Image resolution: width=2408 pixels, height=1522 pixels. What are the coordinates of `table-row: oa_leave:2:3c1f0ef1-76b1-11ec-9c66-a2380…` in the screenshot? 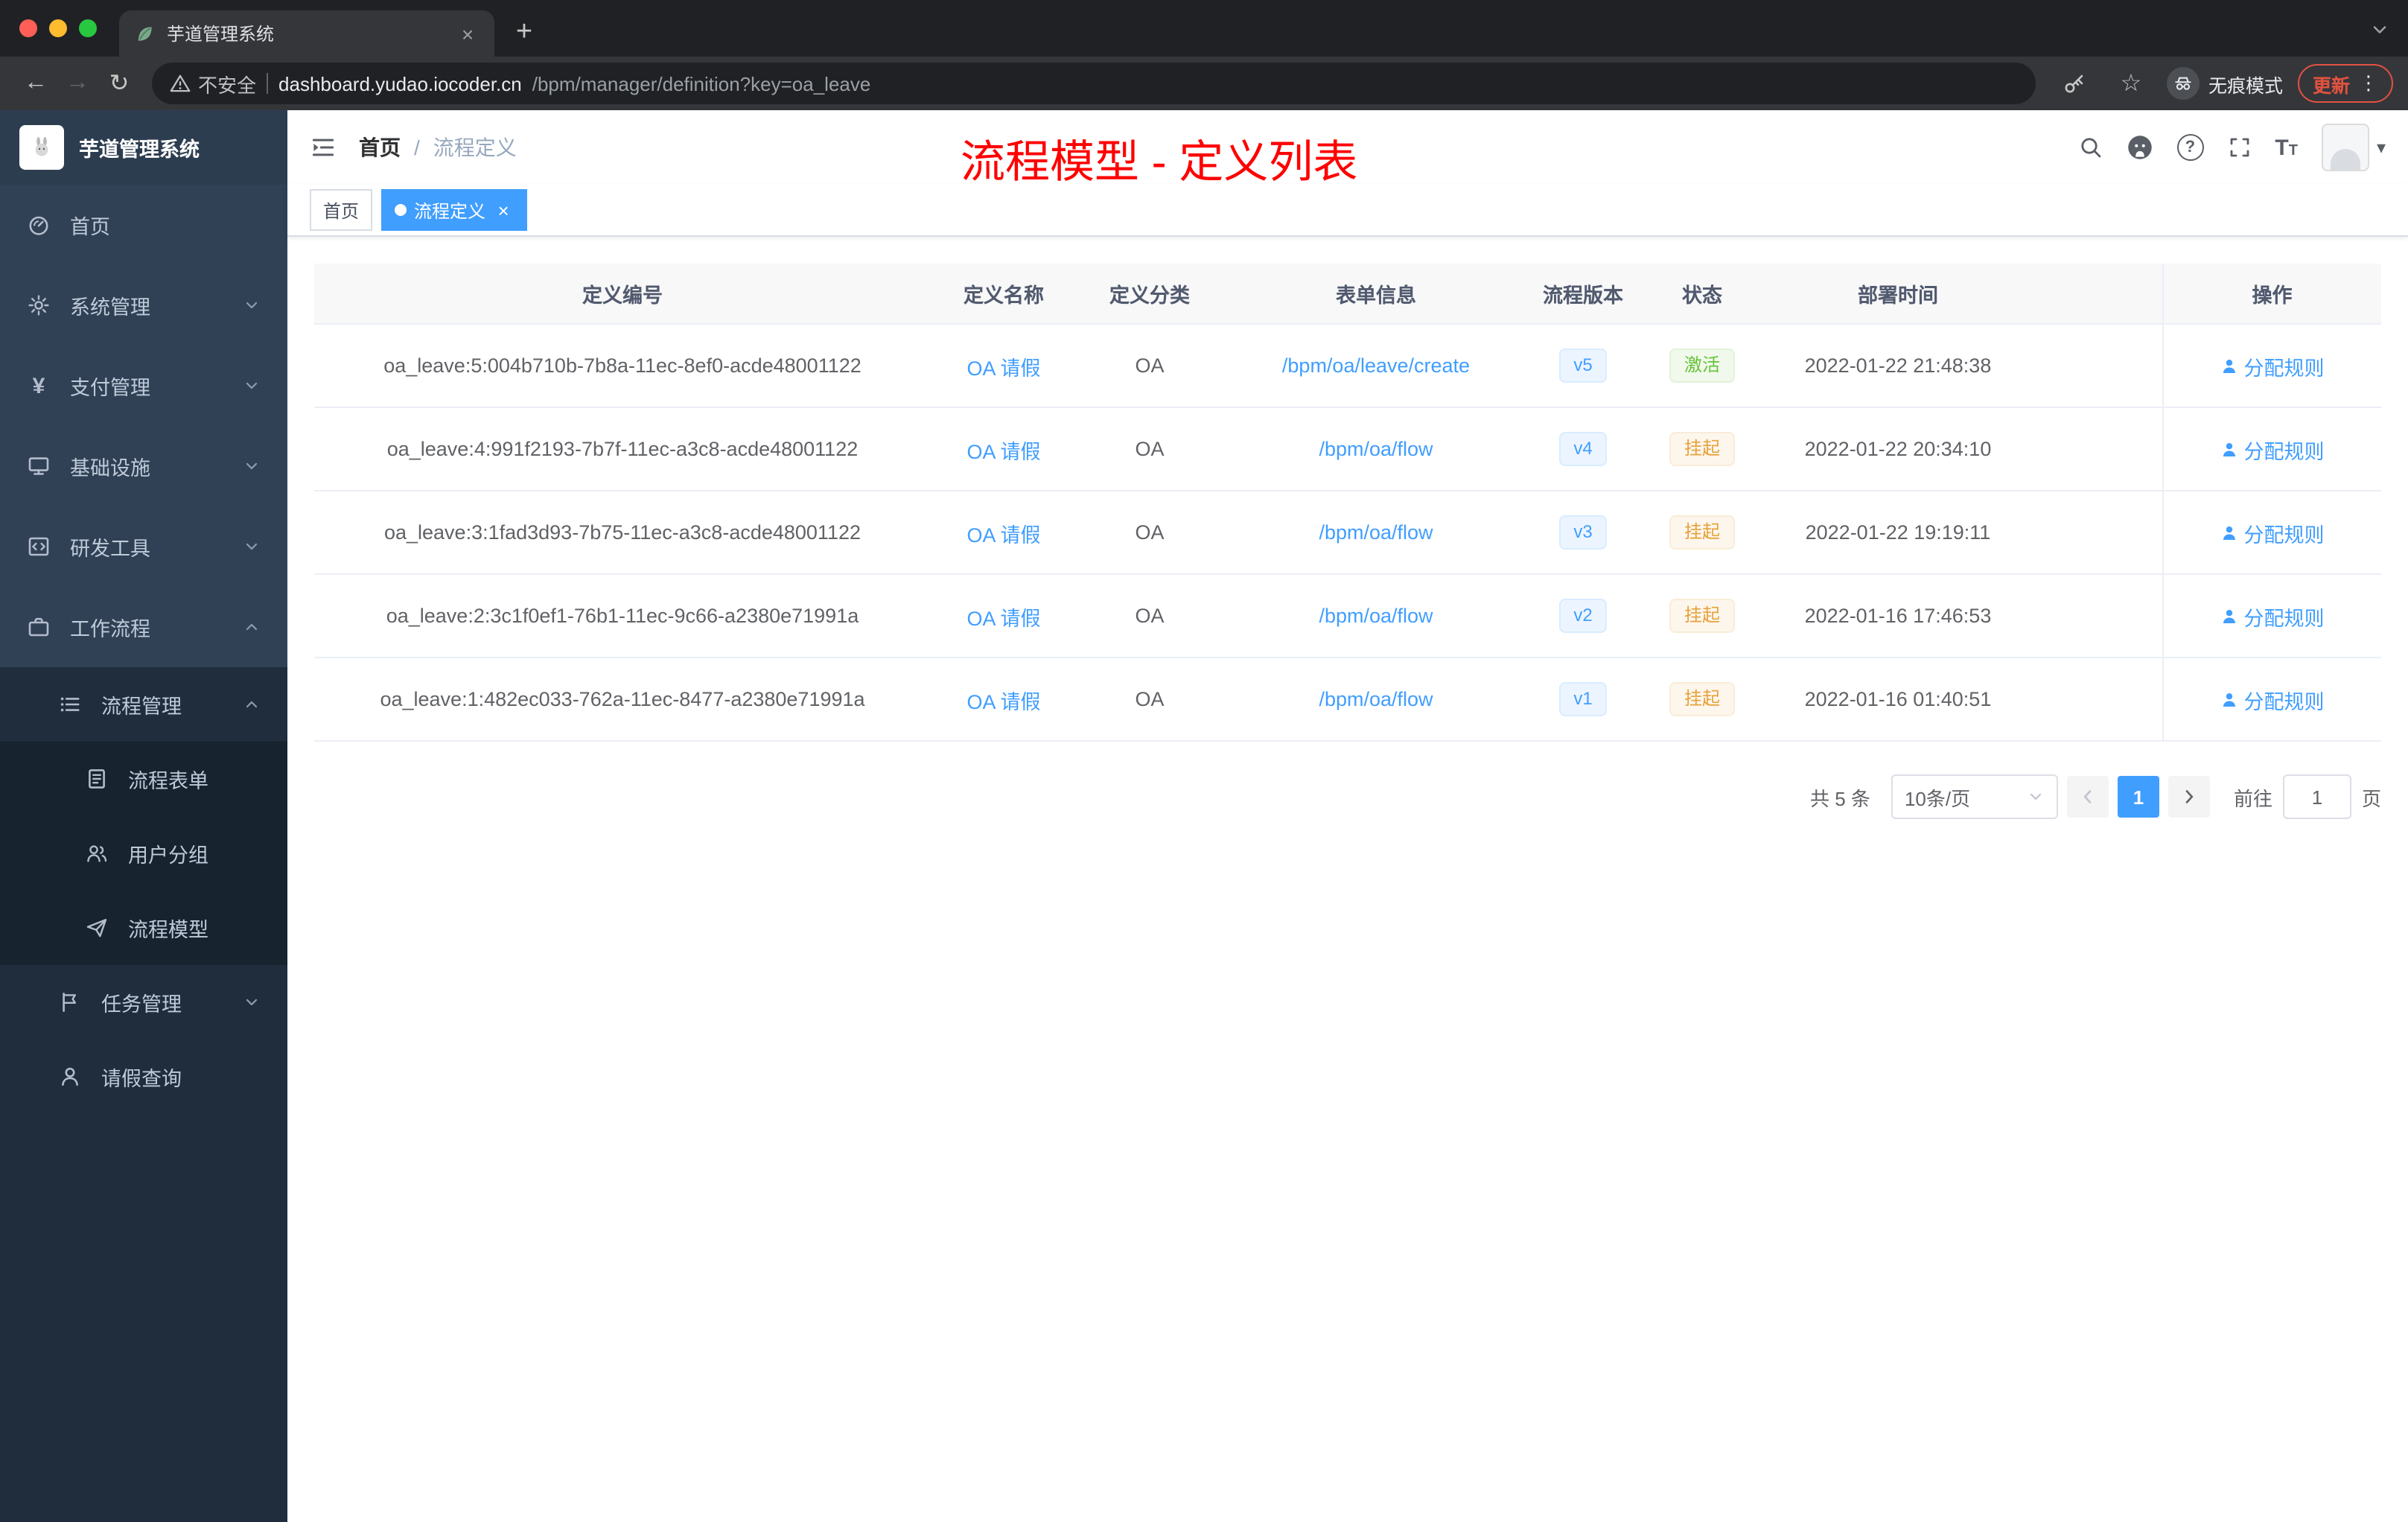 It's located at (1347, 616).